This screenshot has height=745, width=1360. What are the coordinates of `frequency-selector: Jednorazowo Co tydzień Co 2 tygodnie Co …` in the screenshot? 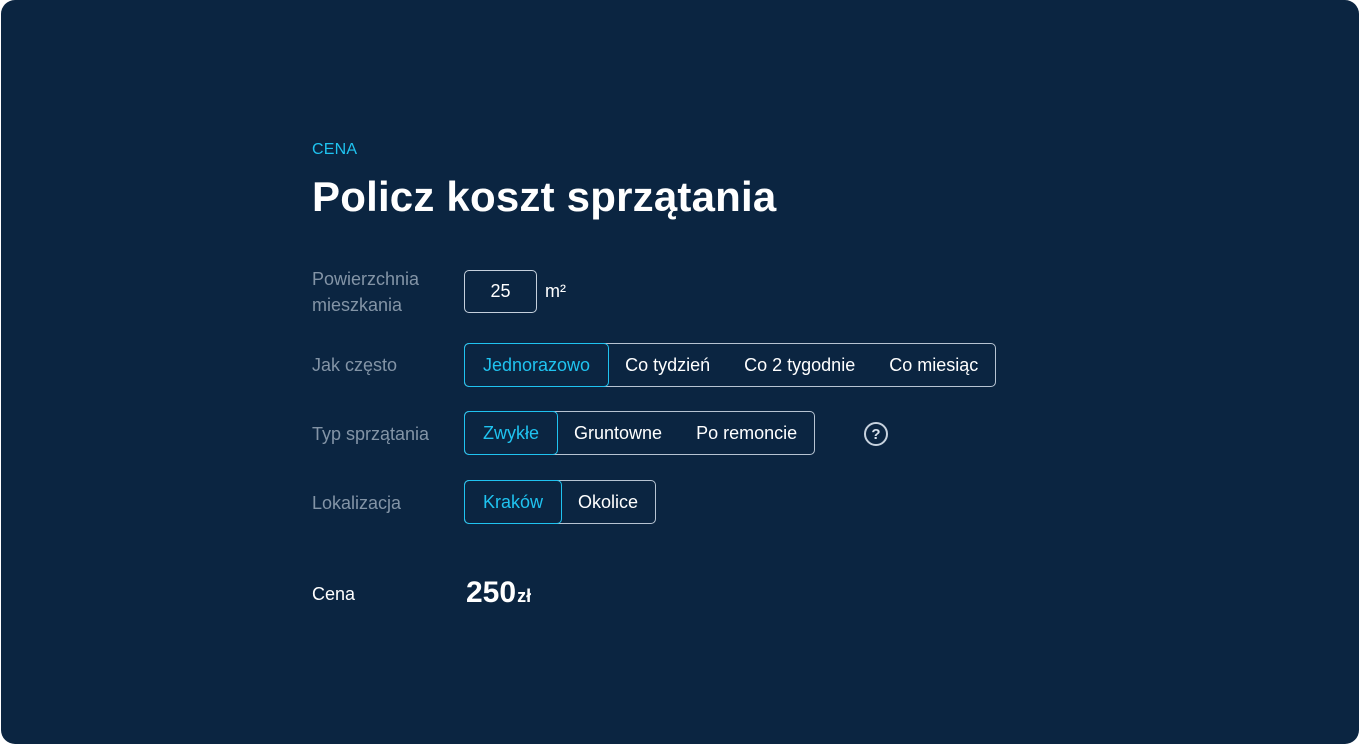 It's located at (730, 365).